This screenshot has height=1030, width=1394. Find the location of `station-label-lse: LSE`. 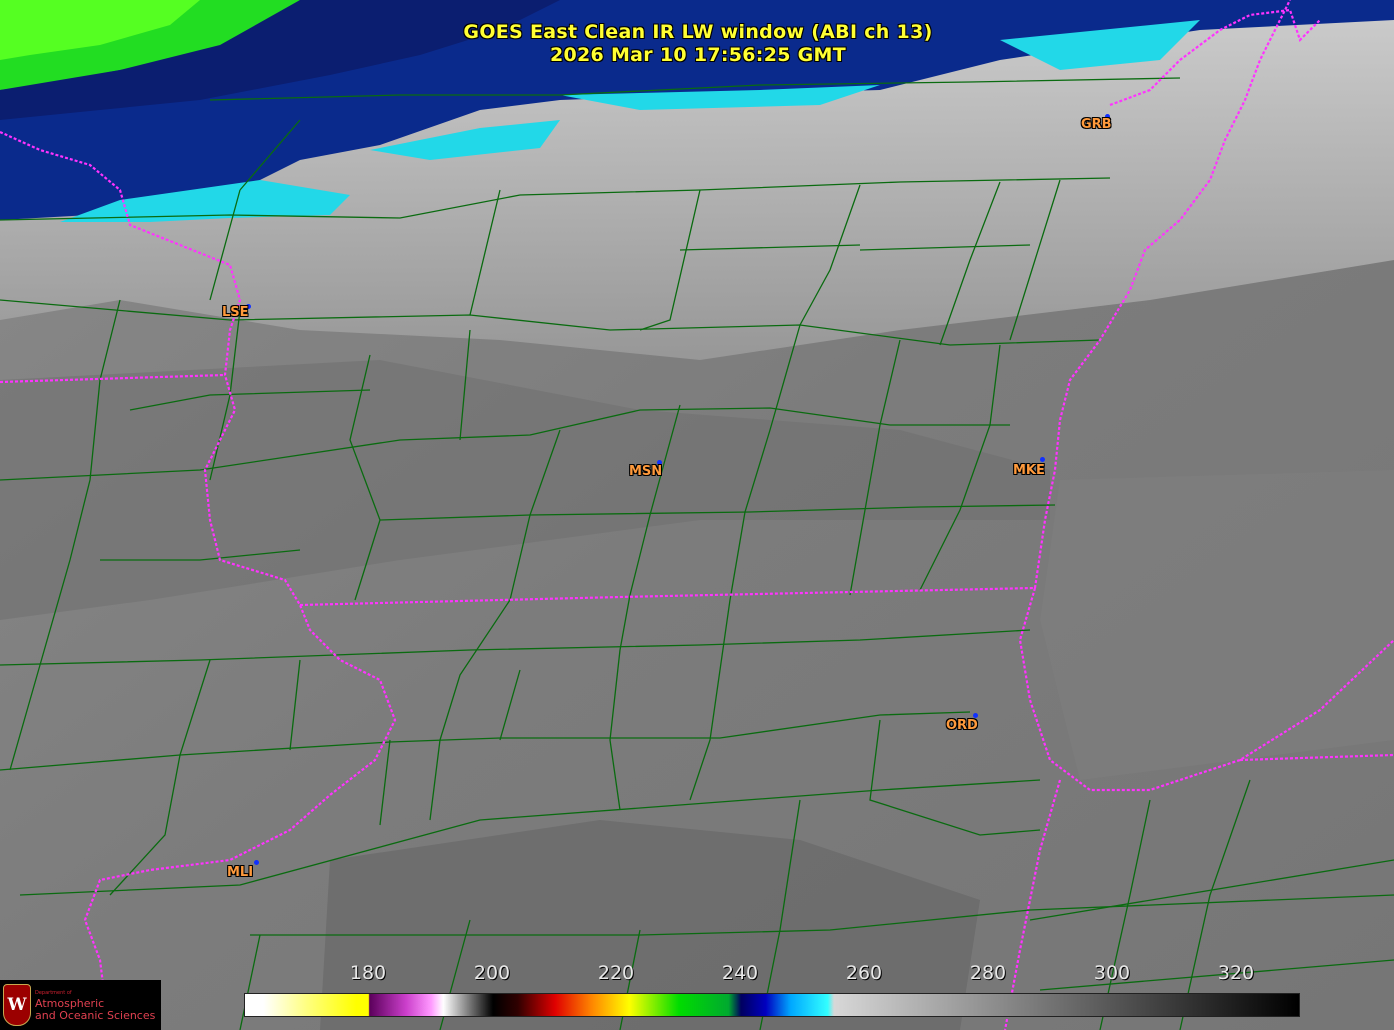

station-label-lse: LSE is located at coordinates (235, 312).